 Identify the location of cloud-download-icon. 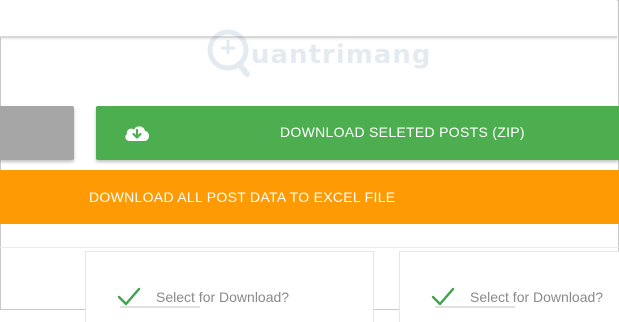
(137, 133).